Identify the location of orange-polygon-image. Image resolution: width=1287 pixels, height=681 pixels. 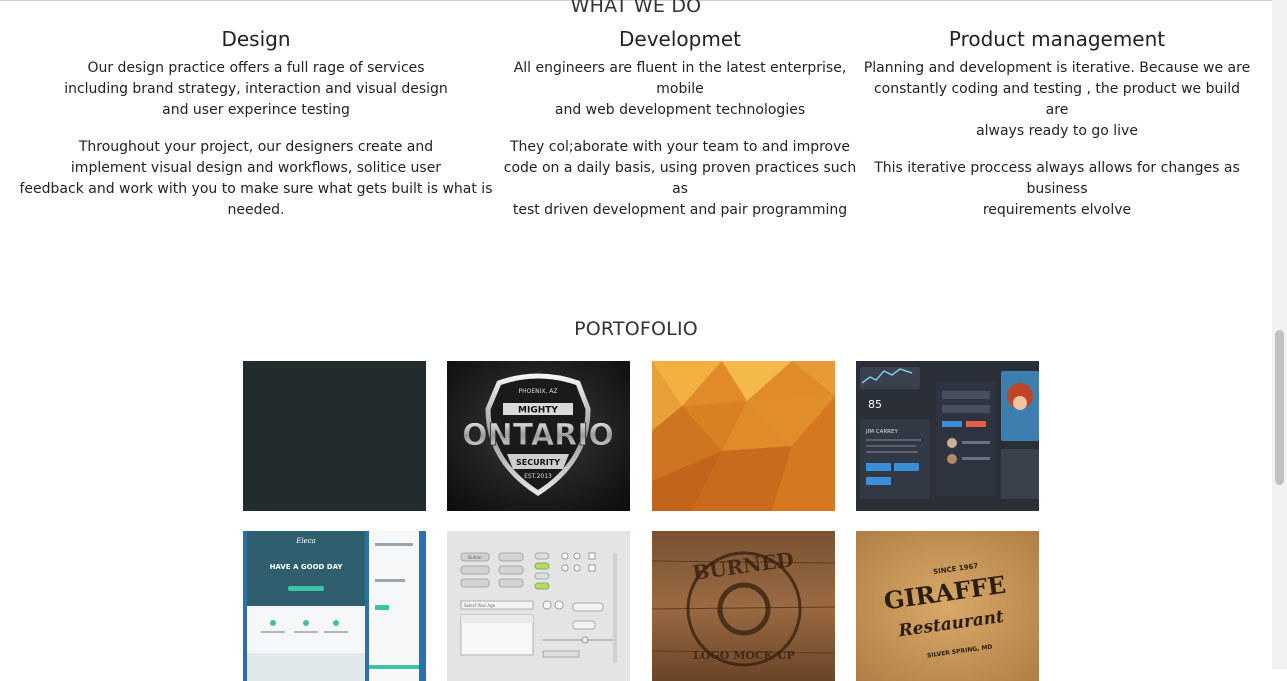
(743, 436).